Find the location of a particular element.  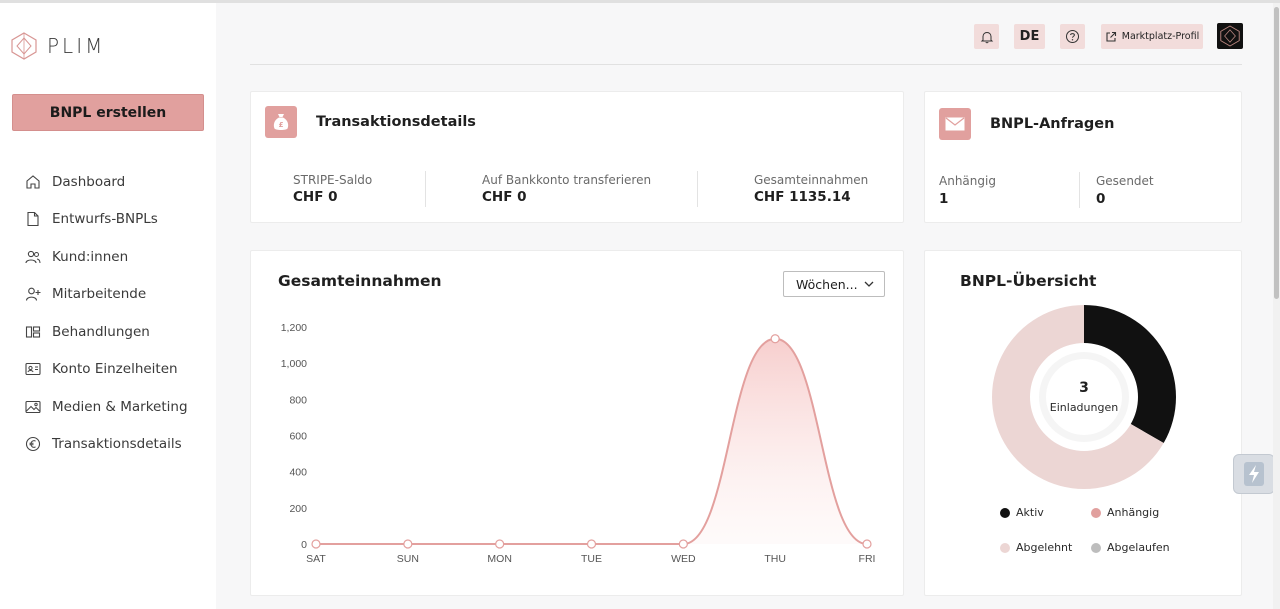

sidebar-item-label: Medien & Marketing is located at coordinates (120, 406).